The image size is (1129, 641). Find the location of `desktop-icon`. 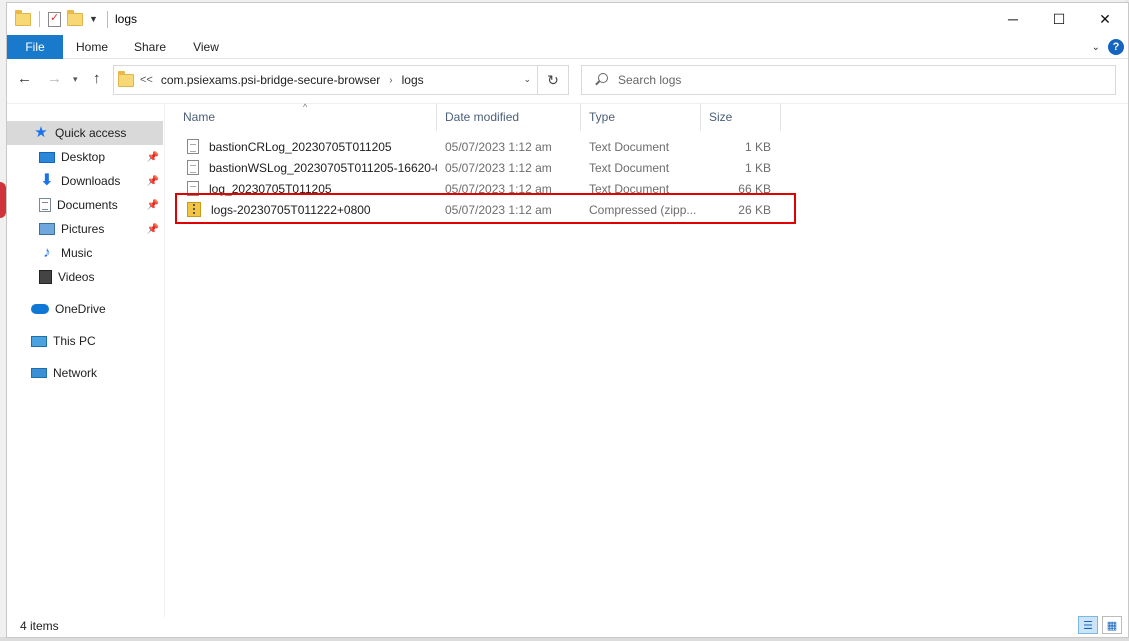

desktop-icon is located at coordinates (47, 157).